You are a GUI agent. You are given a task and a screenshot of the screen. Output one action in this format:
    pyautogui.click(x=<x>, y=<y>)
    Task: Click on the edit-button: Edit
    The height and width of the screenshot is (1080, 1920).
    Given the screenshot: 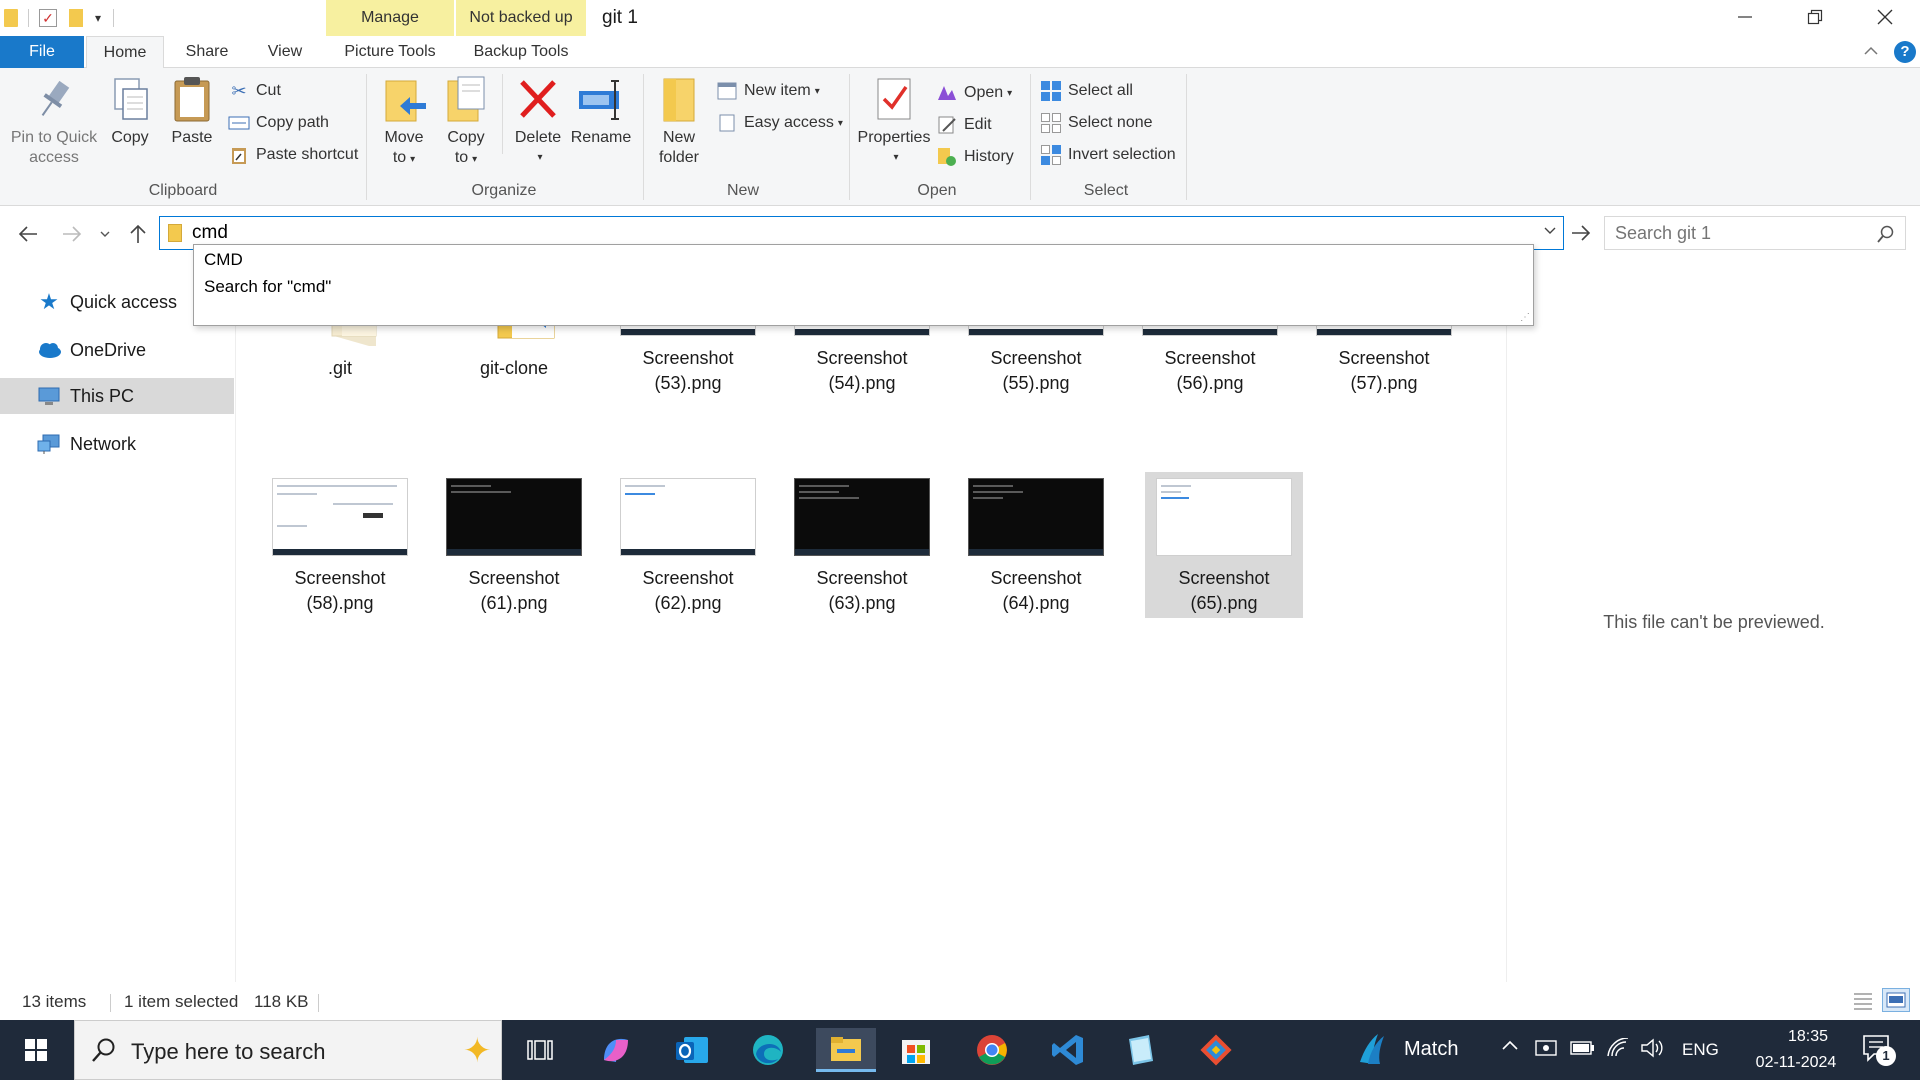 What is the action you would take?
    pyautogui.click(x=964, y=125)
    